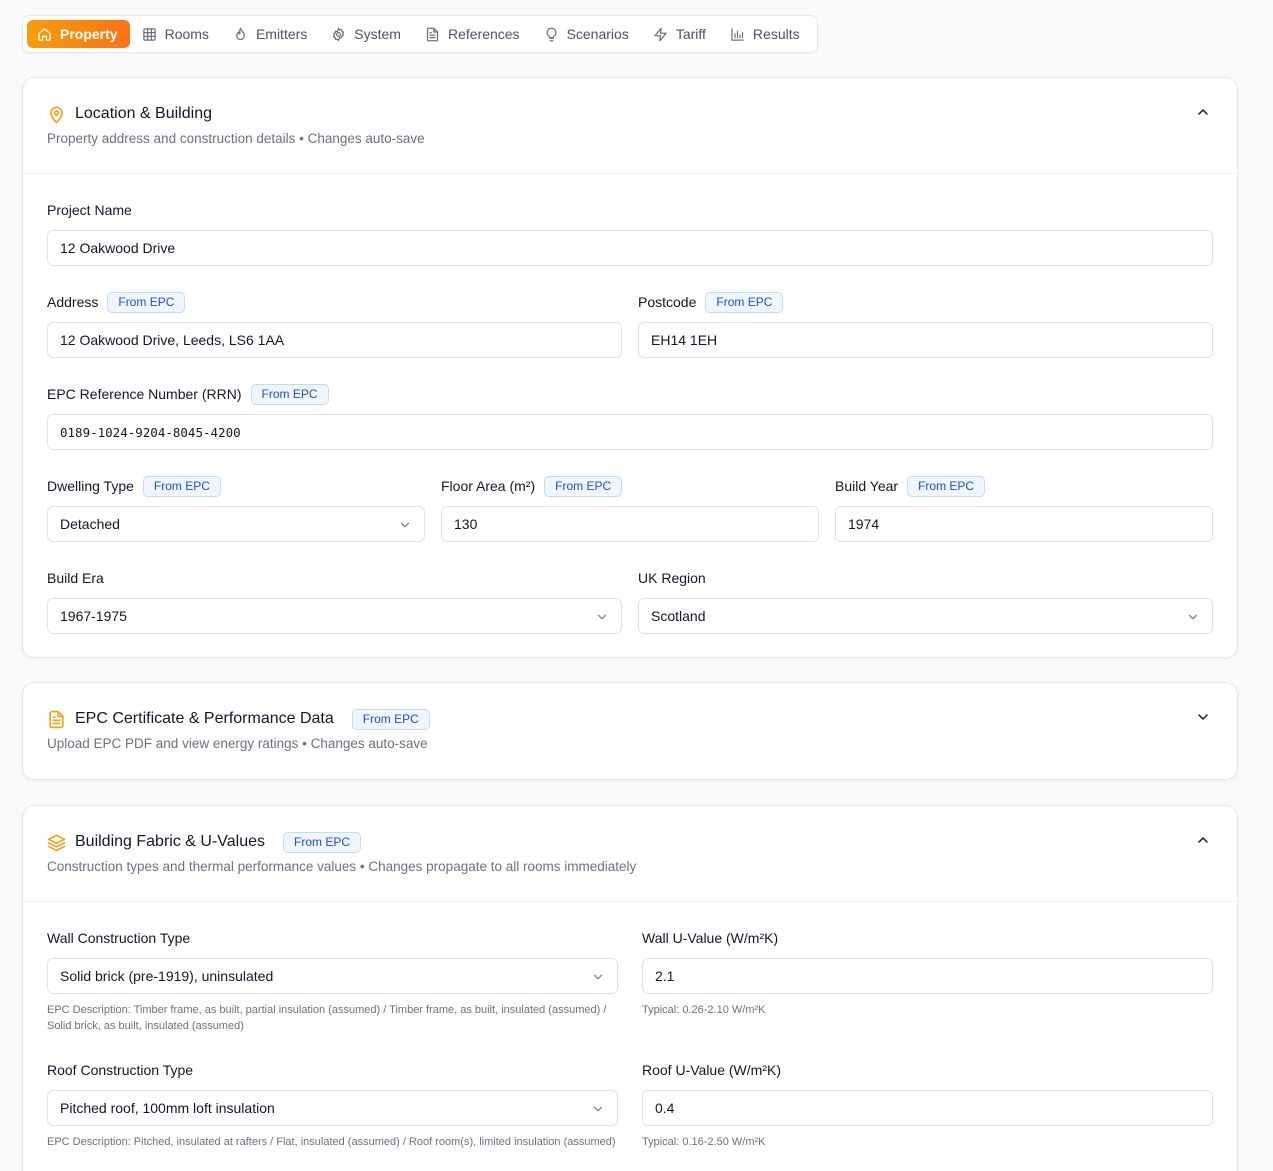 The height and width of the screenshot is (1171, 1273). I want to click on tab-rooms-label: Rooms, so click(186, 34).